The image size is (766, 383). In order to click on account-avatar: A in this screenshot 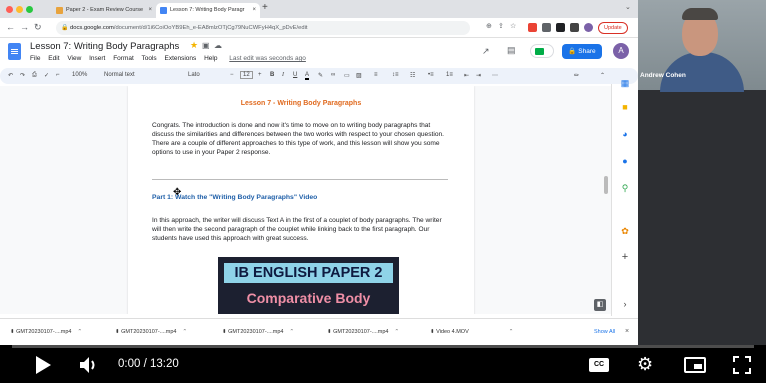, I will do `click(621, 51)`.